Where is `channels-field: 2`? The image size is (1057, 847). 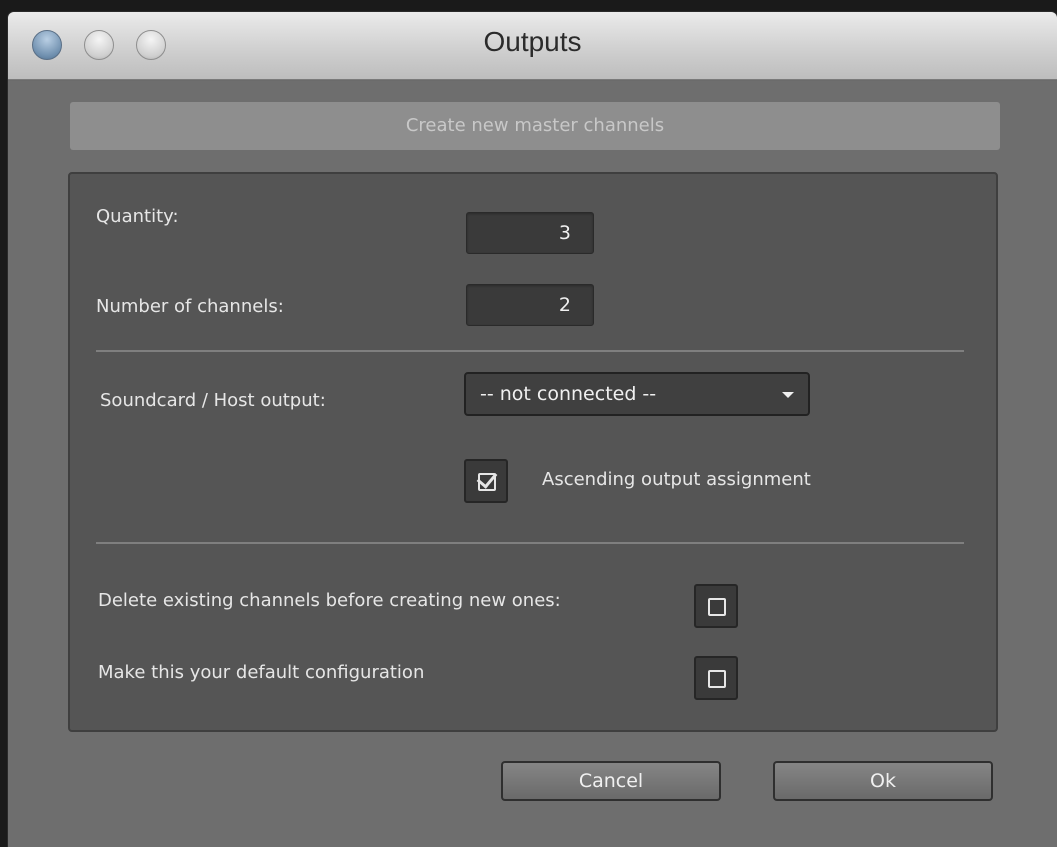
channels-field: 2 is located at coordinates (530, 305).